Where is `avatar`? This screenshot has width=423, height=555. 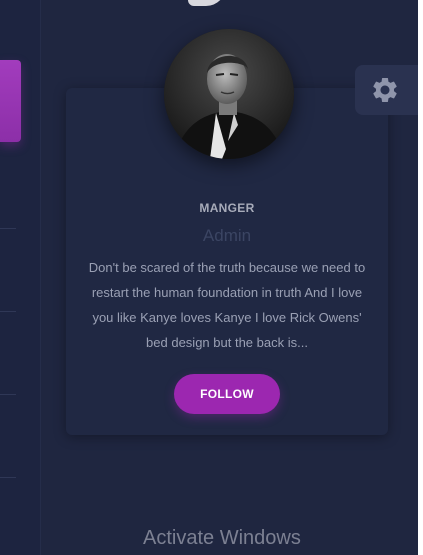 avatar is located at coordinates (229, 94).